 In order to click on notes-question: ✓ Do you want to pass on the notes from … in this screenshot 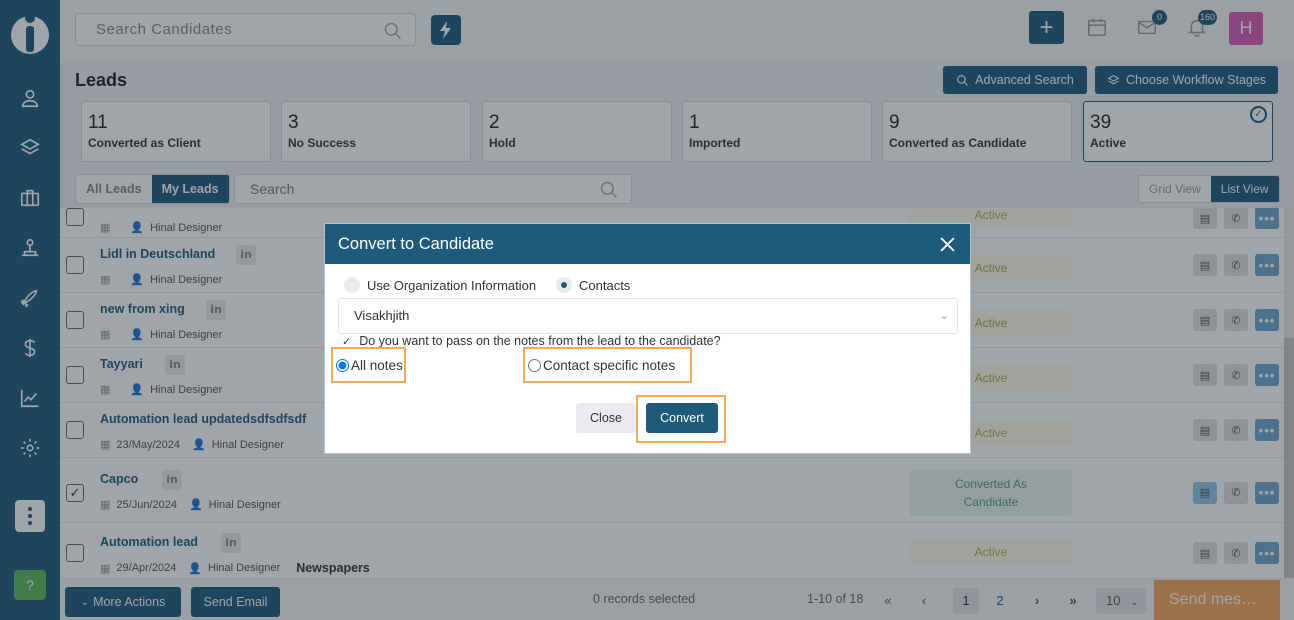, I will do `click(531, 341)`.